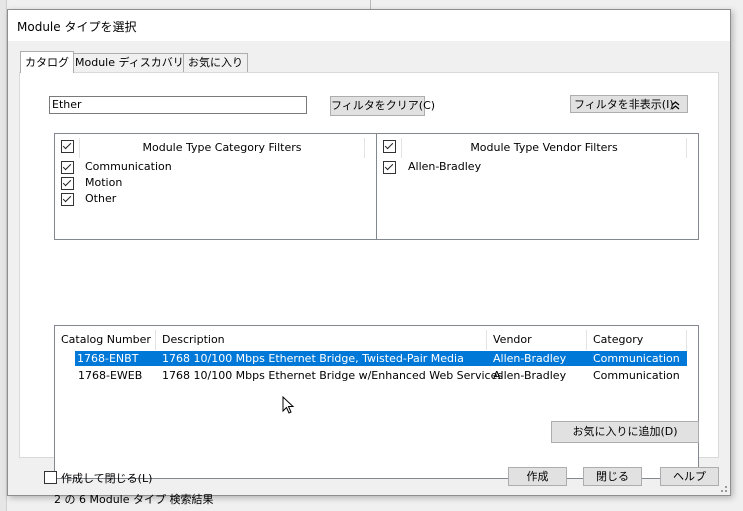  I want to click on category-filter-header: Module Type Category Filters, so click(222, 148).